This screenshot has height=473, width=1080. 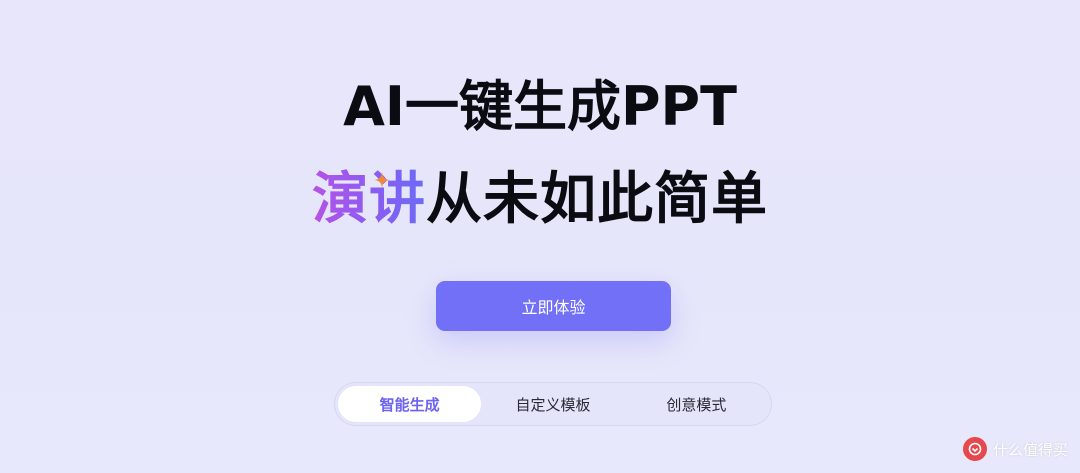 I want to click on hero-title-line-1: AI一键生成PPT, so click(x=540, y=106).